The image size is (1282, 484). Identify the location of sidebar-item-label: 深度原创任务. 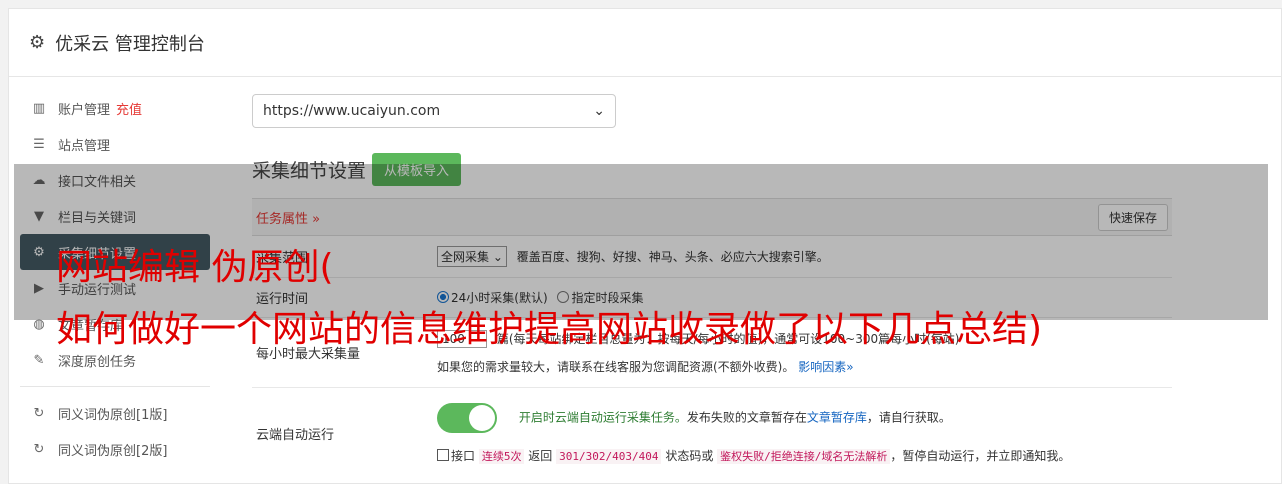
(97, 362).